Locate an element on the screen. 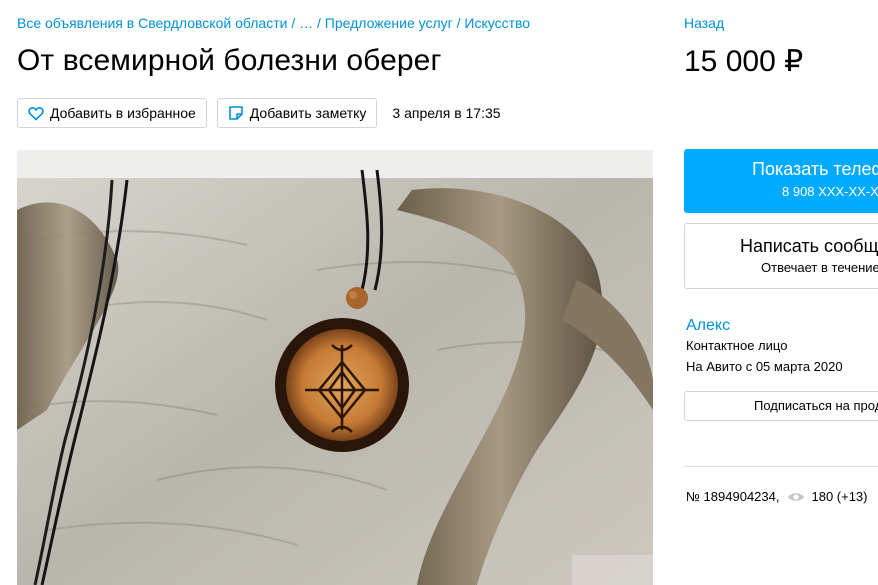 Image resolution: width=878 pixels, height=585 pixels. write-message-label: Написать сообщение is located at coordinates (809, 246).